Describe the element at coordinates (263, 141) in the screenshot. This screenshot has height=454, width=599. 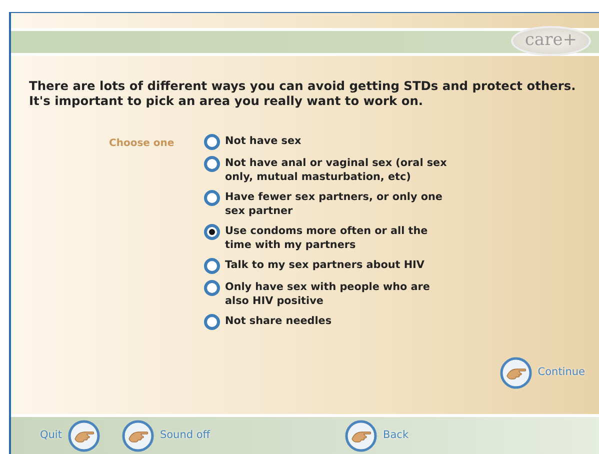
I see `option-label: Not have sex` at that location.